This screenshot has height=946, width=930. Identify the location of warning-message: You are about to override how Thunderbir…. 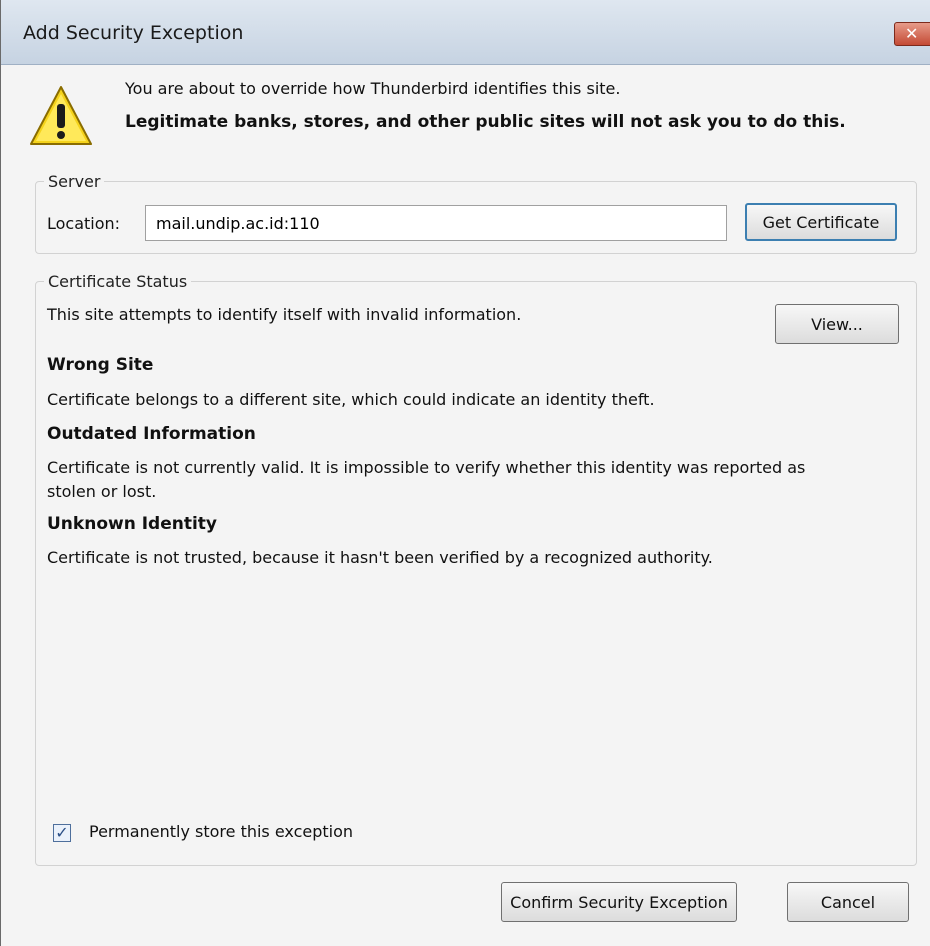
(373, 88).